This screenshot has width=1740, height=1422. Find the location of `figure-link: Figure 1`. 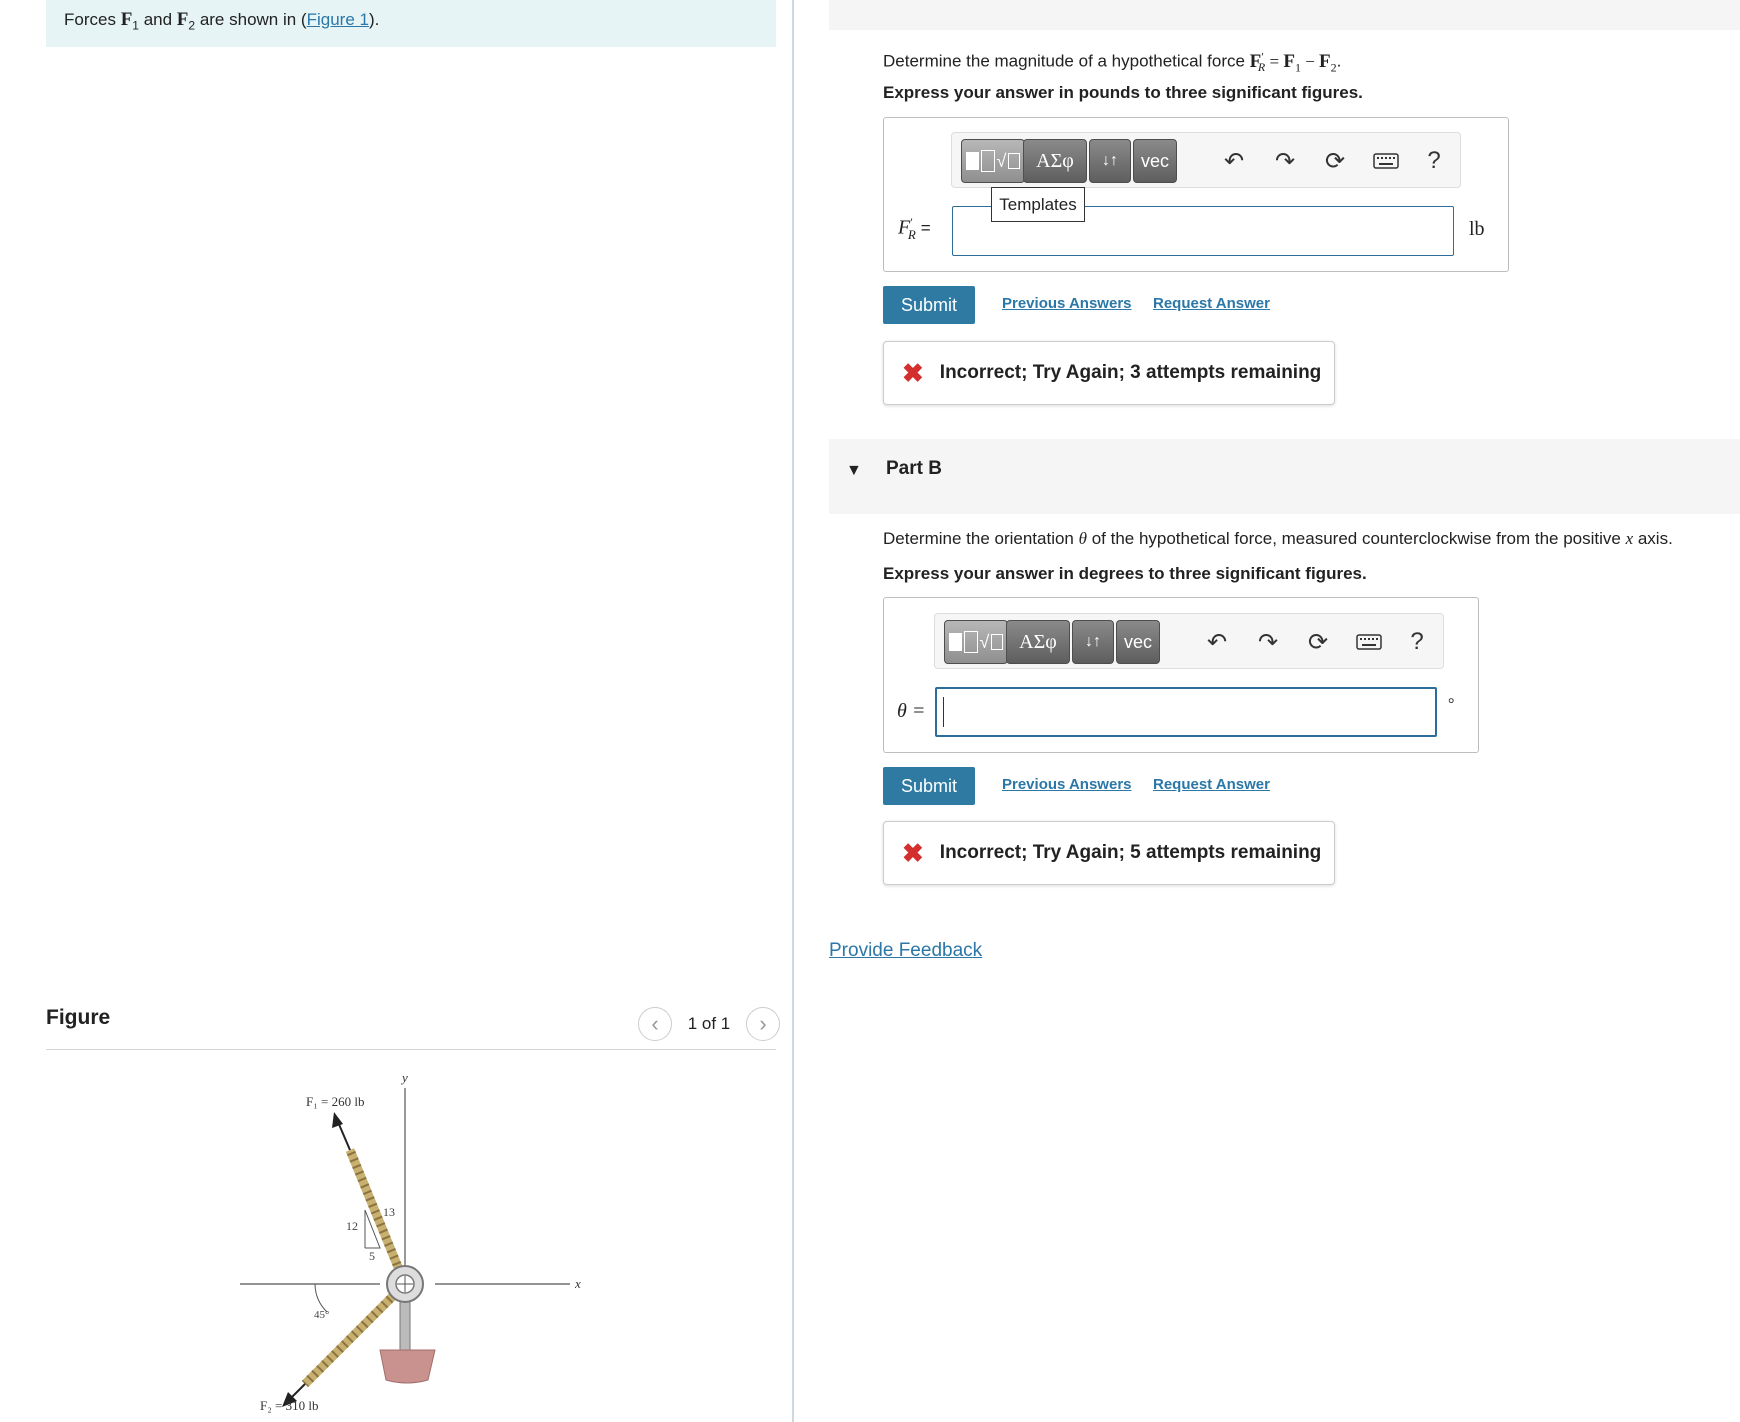

figure-link: Figure 1 is located at coordinates (338, 19).